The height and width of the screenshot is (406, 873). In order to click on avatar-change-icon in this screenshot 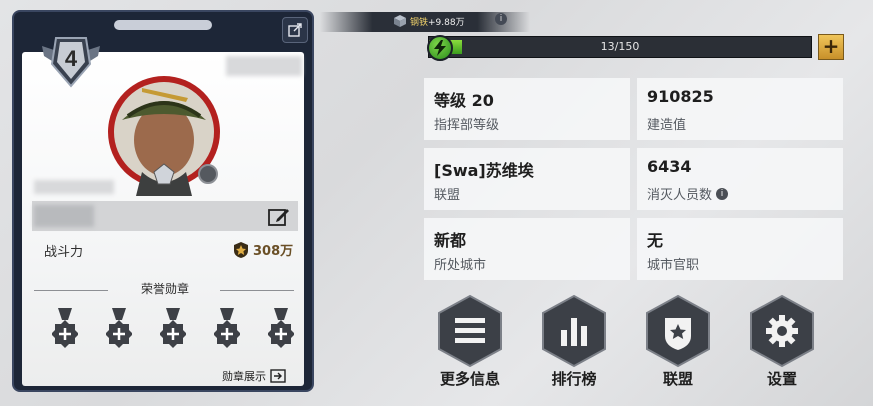, I will do `click(208, 174)`.